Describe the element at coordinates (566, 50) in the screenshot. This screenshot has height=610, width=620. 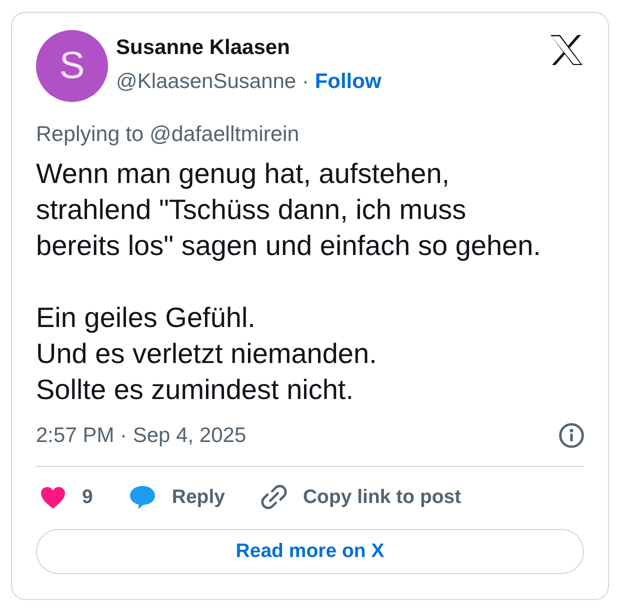
I see `logo-icon` at that location.